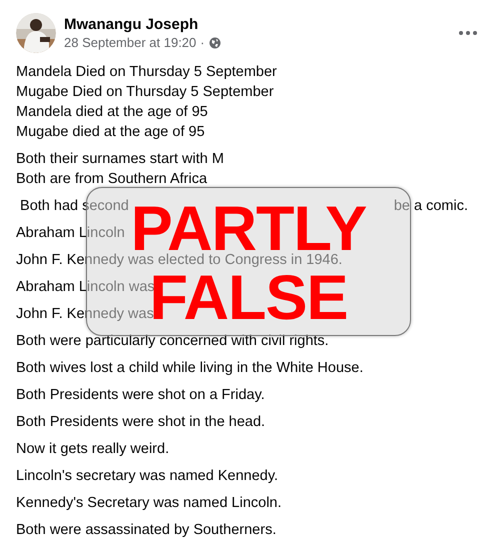 Image resolution: width=498 pixels, height=538 pixels. I want to click on stamp-text: PARTLY, so click(248, 229).